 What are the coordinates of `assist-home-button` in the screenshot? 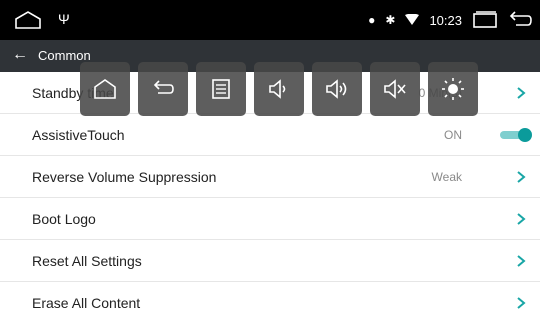 It's located at (105, 89).